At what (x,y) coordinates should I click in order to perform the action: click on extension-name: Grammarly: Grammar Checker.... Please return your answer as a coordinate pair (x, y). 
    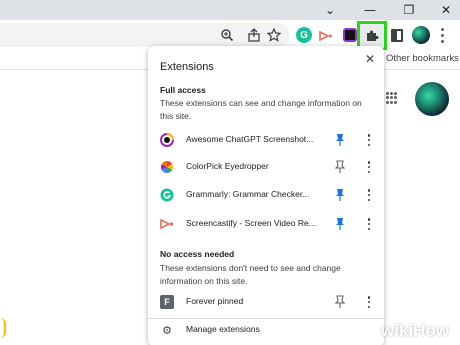
    Looking at the image, I should click on (248, 194).